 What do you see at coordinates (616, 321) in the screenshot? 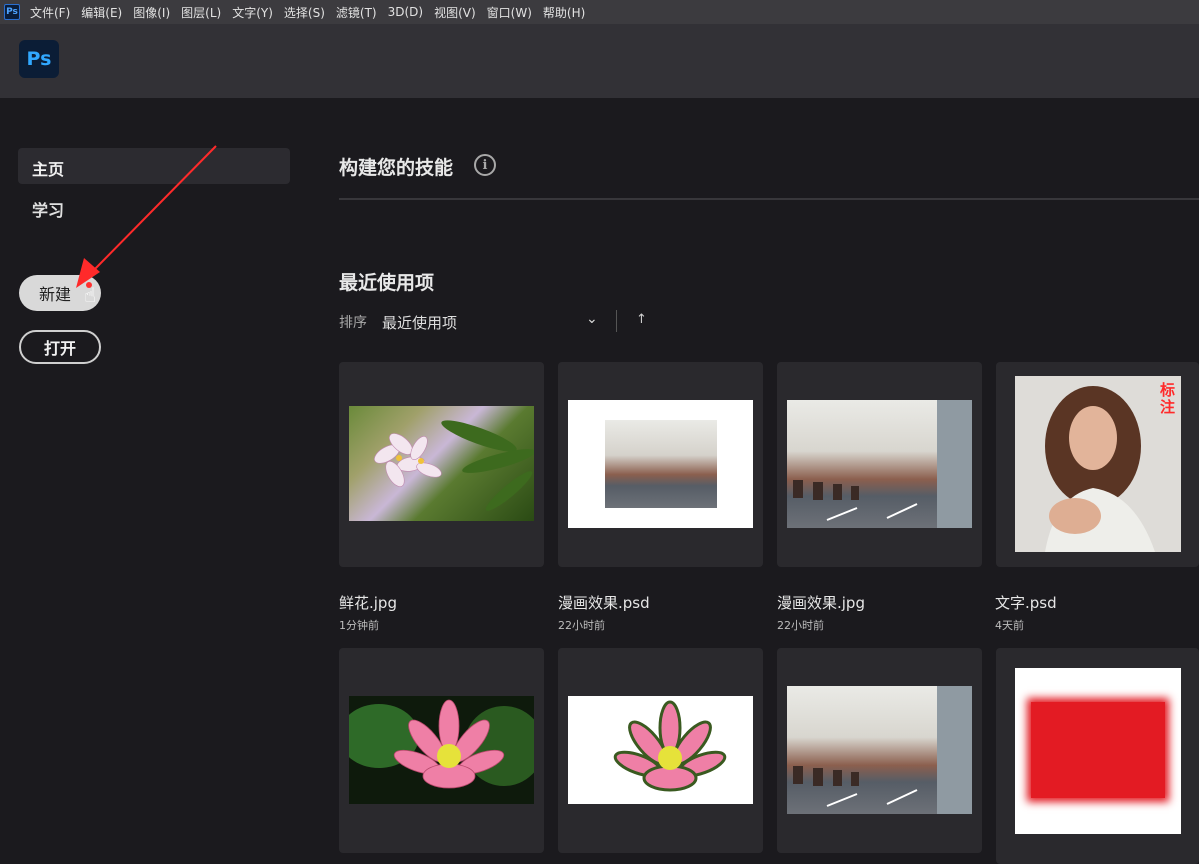
I see `sort-separator` at bounding box center [616, 321].